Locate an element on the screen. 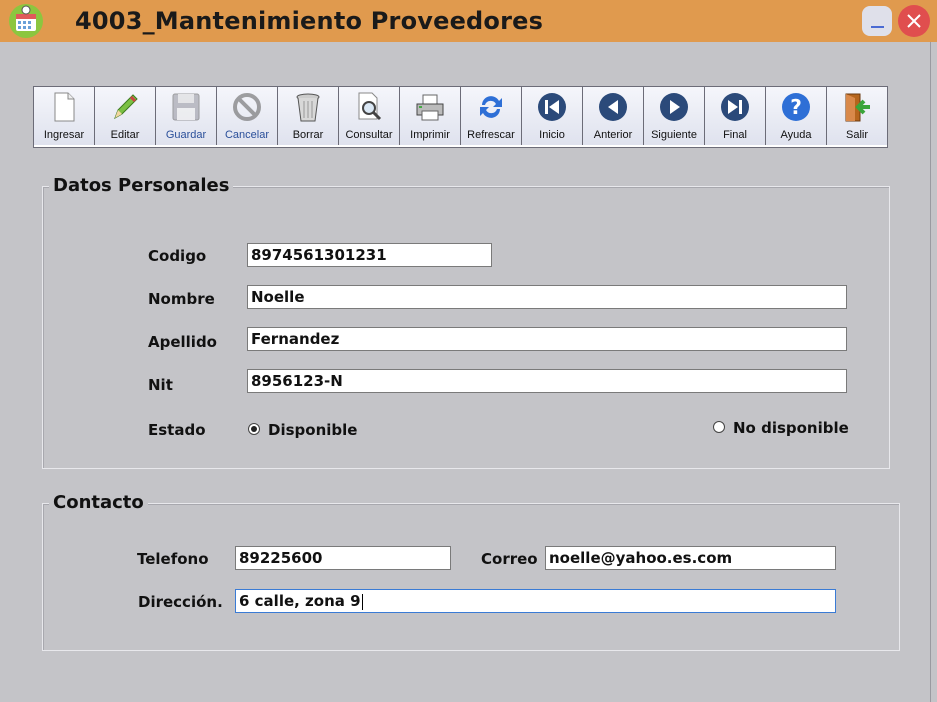 The width and height of the screenshot is (937, 702). inicio-label: Inicio is located at coordinates (552, 135).